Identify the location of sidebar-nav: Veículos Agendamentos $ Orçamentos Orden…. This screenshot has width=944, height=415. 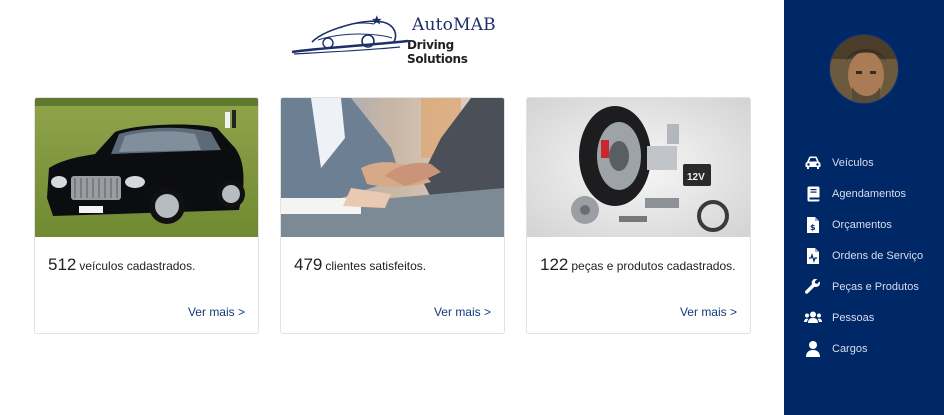
(863, 255).